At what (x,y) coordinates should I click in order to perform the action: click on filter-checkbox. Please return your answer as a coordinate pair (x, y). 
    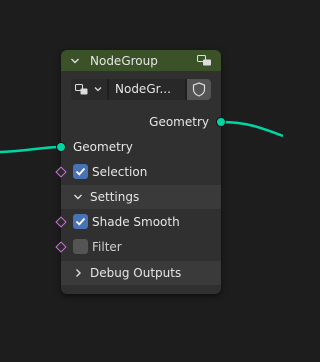
    Looking at the image, I should click on (80, 246).